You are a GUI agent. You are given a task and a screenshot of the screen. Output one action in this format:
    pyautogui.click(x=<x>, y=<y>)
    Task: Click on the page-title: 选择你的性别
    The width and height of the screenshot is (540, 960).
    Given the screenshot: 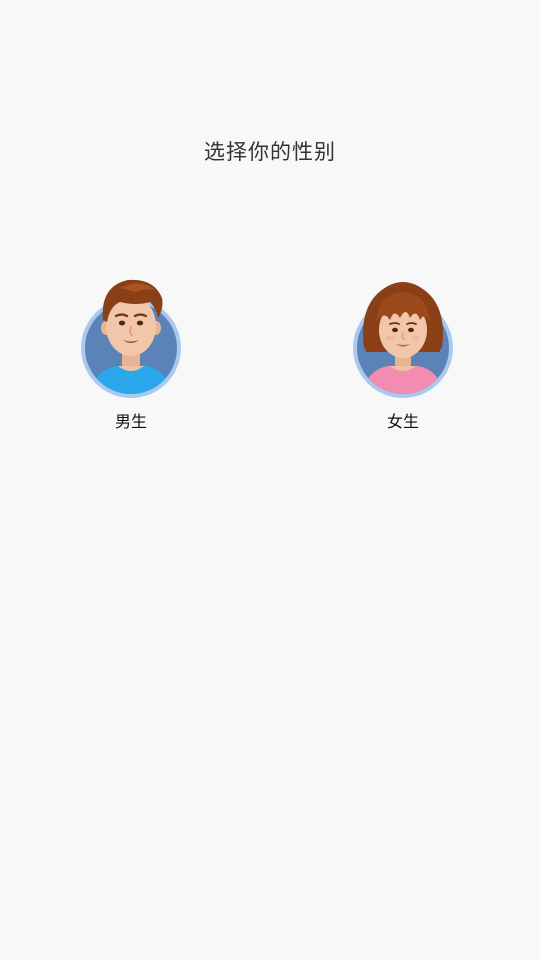 What is the action you would take?
    pyautogui.click(x=270, y=152)
    